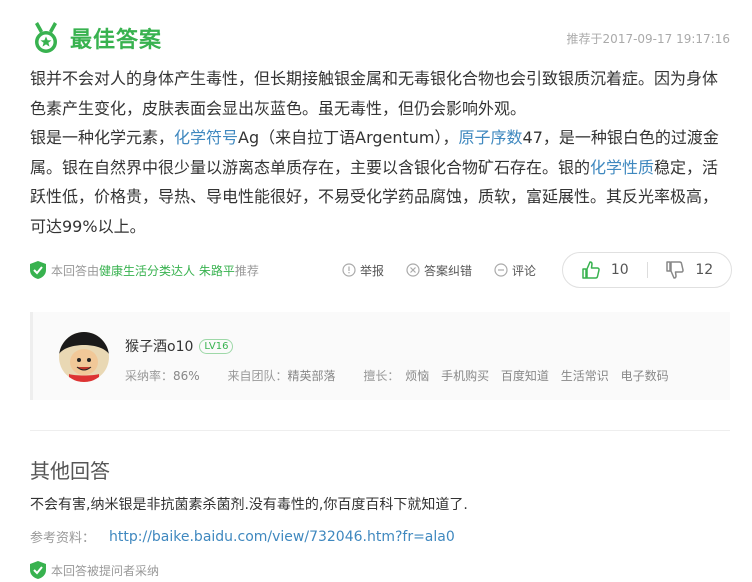 This screenshot has width=752, height=582. Describe the element at coordinates (619, 270) in the screenshot. I see `like-count: 10` at that location.